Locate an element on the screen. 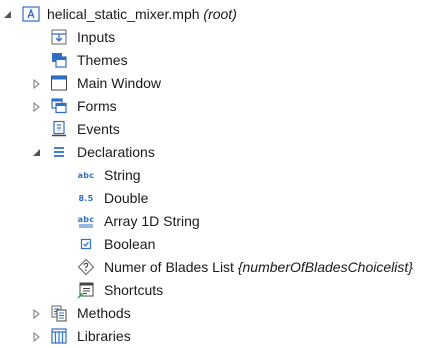  array-string-icon: abc is located at coordinates (86, 221).